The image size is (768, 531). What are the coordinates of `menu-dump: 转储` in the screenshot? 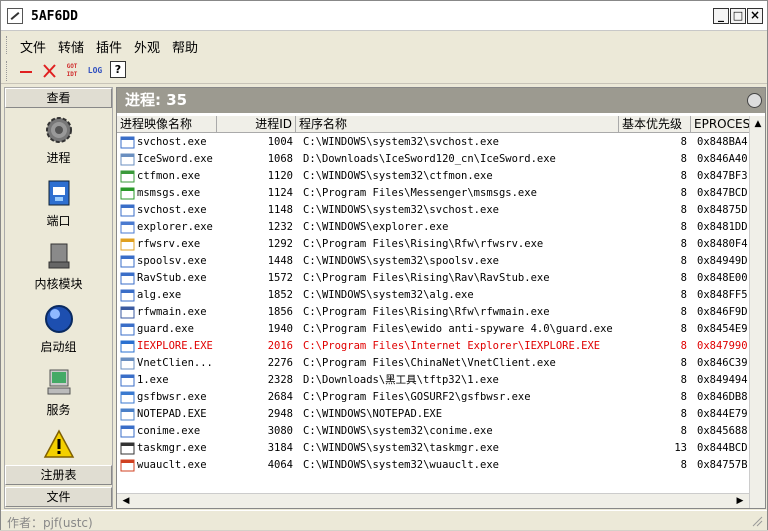 It's located at (71, 46).